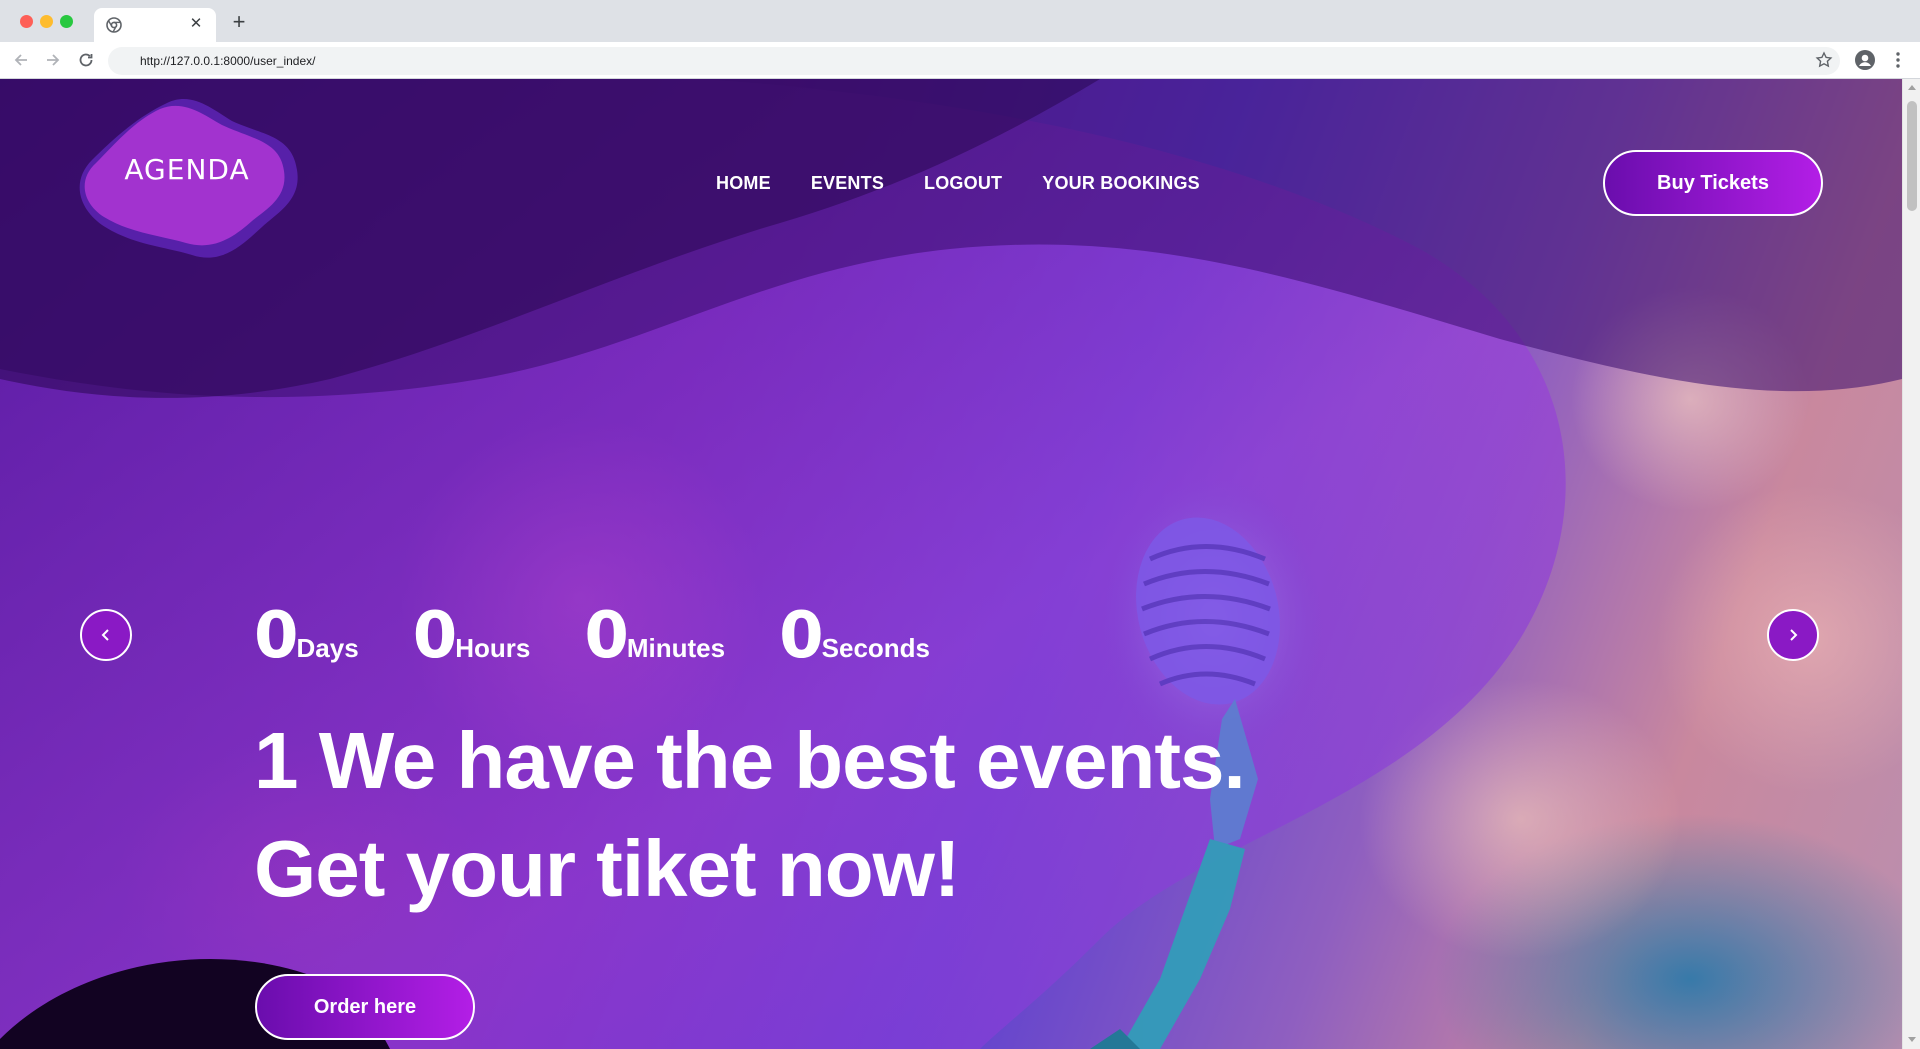  What do you see at coordinates (1912, 1039) in the screenshot?
I see `scroll-down-arrow-icon` at bounding box center [1912, 1039].